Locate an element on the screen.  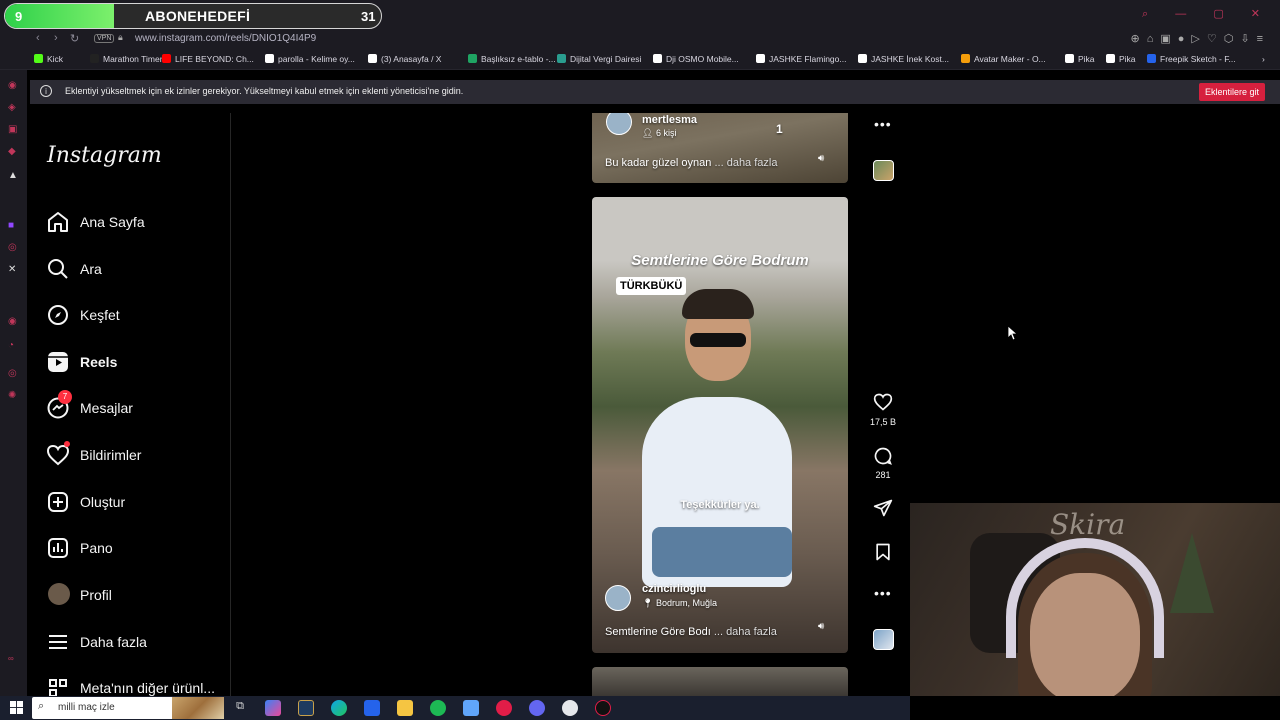
bookmark-item: Kick is located at coordinates (48, 59).